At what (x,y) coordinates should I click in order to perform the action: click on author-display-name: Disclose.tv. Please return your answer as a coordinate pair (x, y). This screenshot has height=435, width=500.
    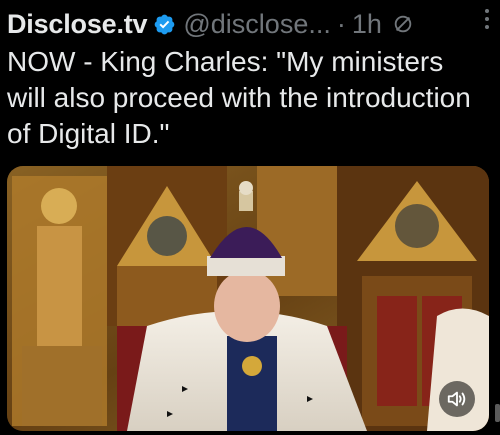
    Looking at the image, I should click on (77, 24).